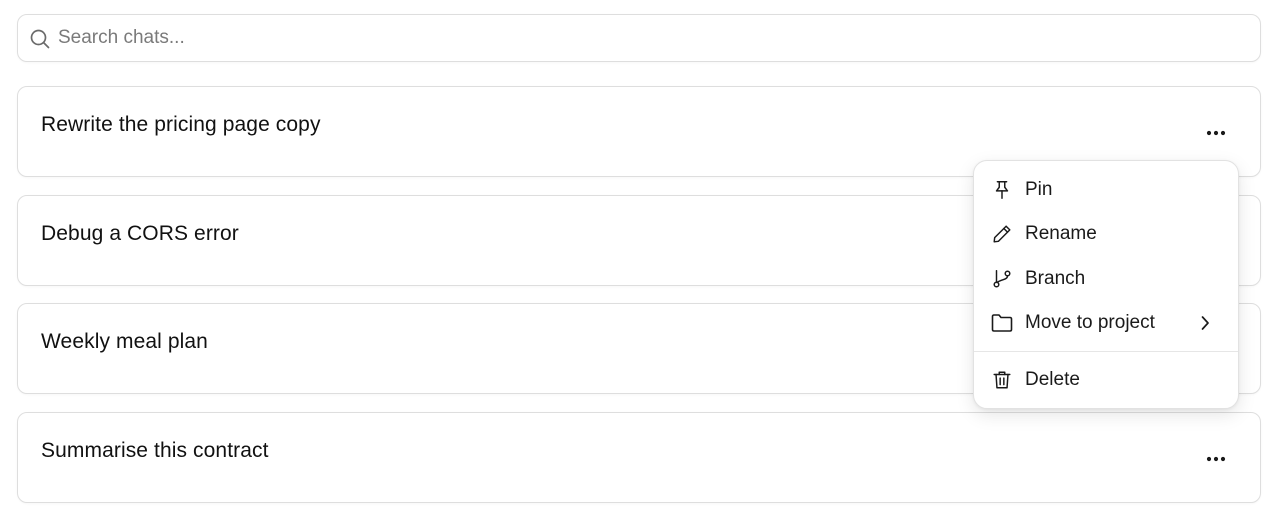  I want to click on folder-icon, so click(1002, 323).